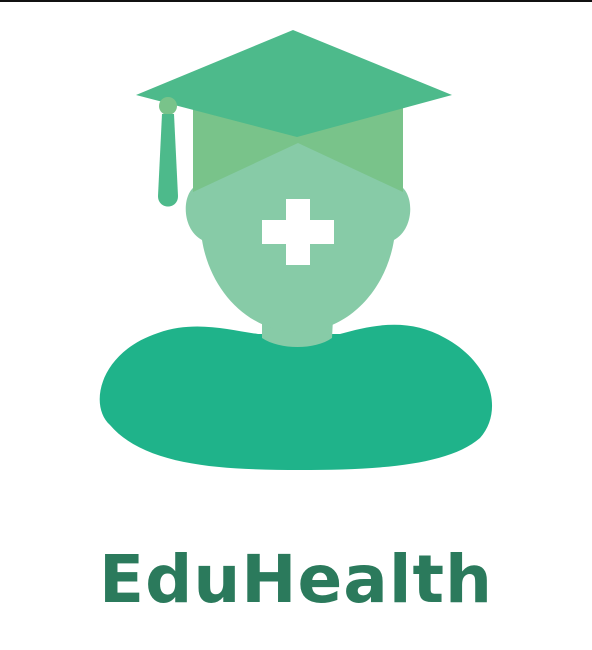 This screenshot has height=650, width=592. Describe the element at coordinates (298, 232) in the screenshot. I see `medical-cross-horizontal` at that location.